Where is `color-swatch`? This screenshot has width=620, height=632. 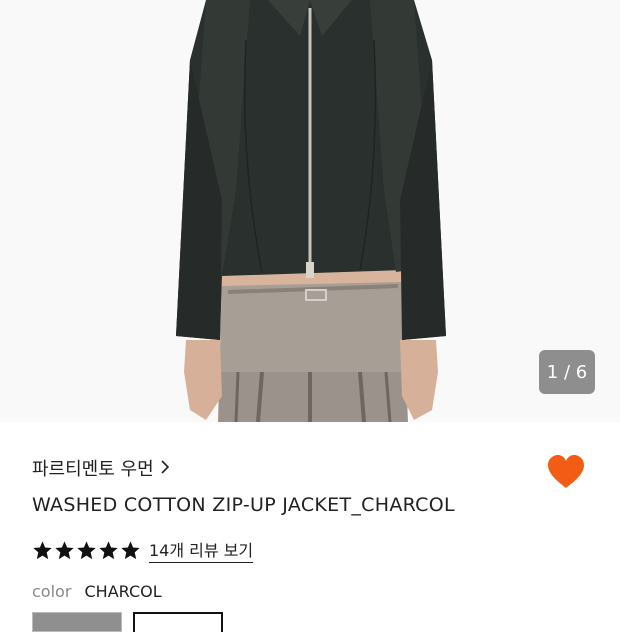 color-swatch is located at coordinates (77, 622).